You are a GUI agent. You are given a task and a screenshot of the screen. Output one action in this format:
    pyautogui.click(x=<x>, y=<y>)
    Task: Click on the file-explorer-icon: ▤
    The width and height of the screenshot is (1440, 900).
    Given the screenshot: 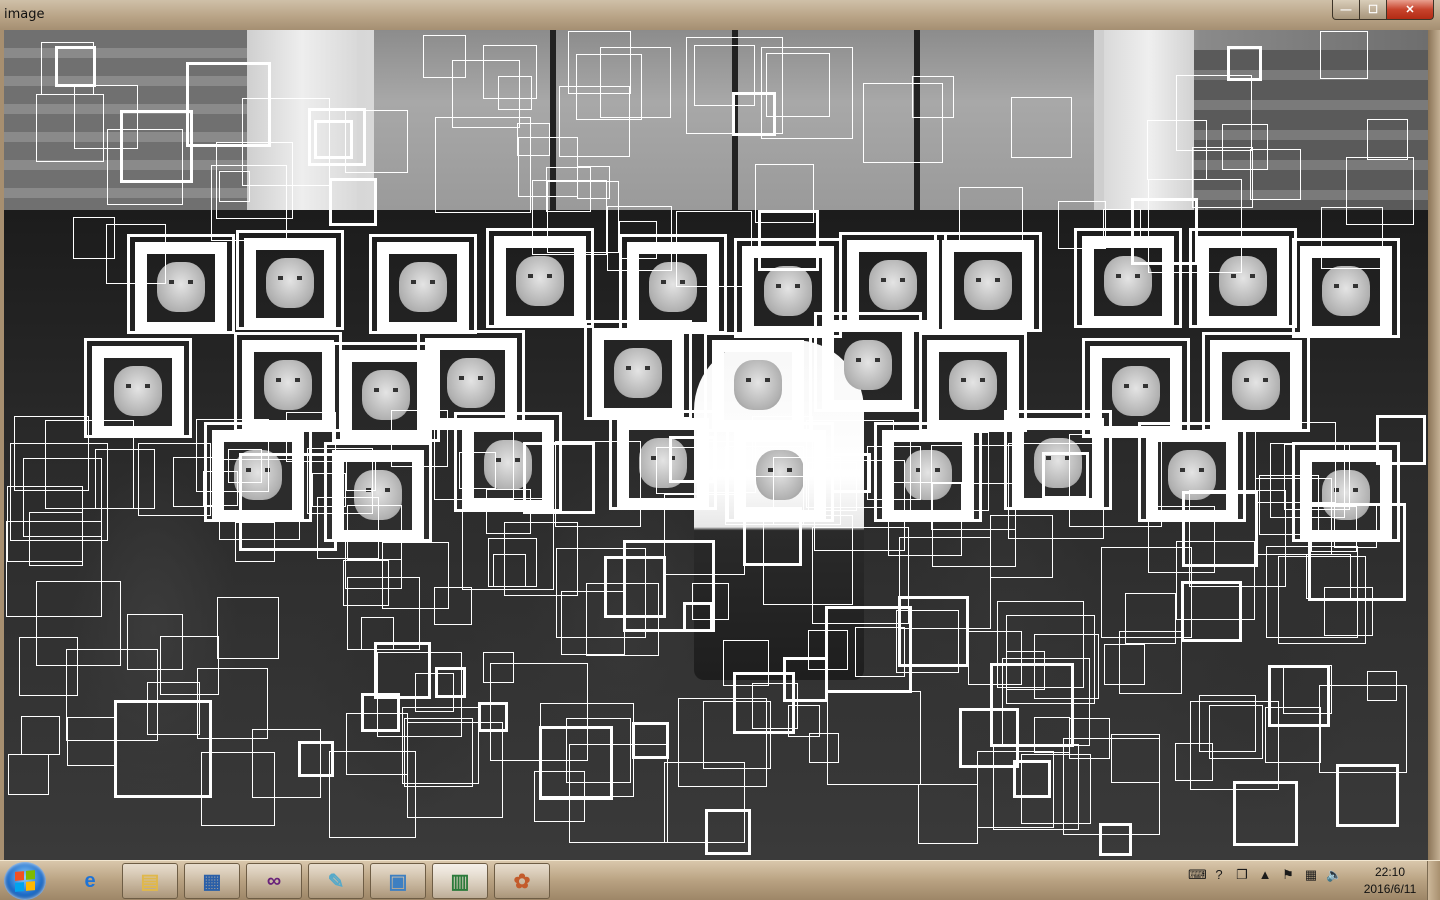 What is the action you would take?
    pyautogui.click(x=150, y=881)
    